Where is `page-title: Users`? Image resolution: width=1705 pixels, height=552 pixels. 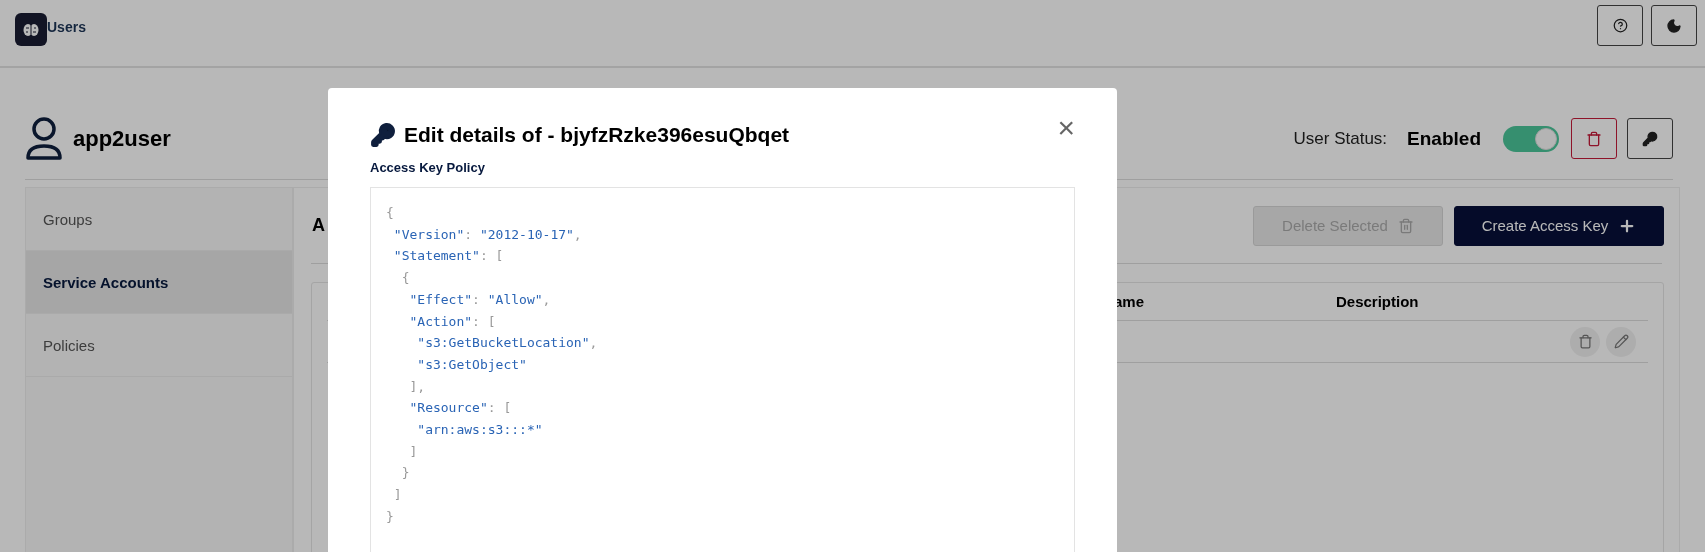
page-title: Users is located at coordinates (66, 27).